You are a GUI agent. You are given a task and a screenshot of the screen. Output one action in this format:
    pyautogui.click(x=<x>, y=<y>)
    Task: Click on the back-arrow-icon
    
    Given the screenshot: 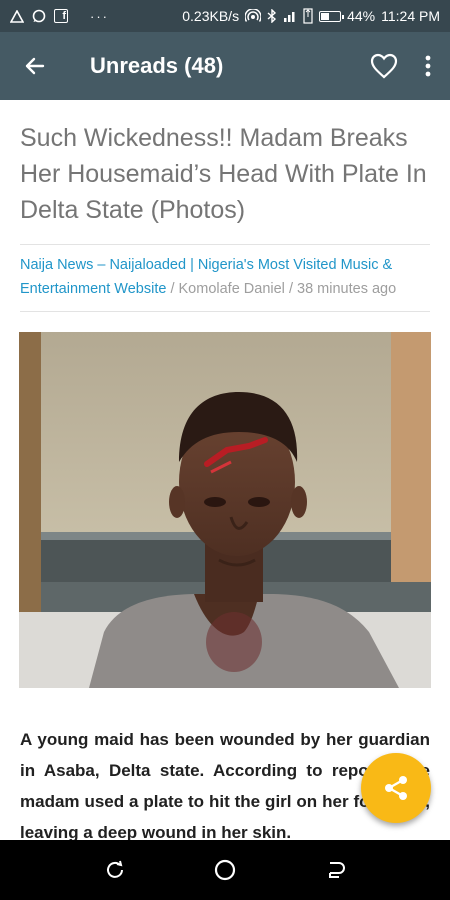 What is the action you would take?
    pyautogui.click(x=35, y=66)
    